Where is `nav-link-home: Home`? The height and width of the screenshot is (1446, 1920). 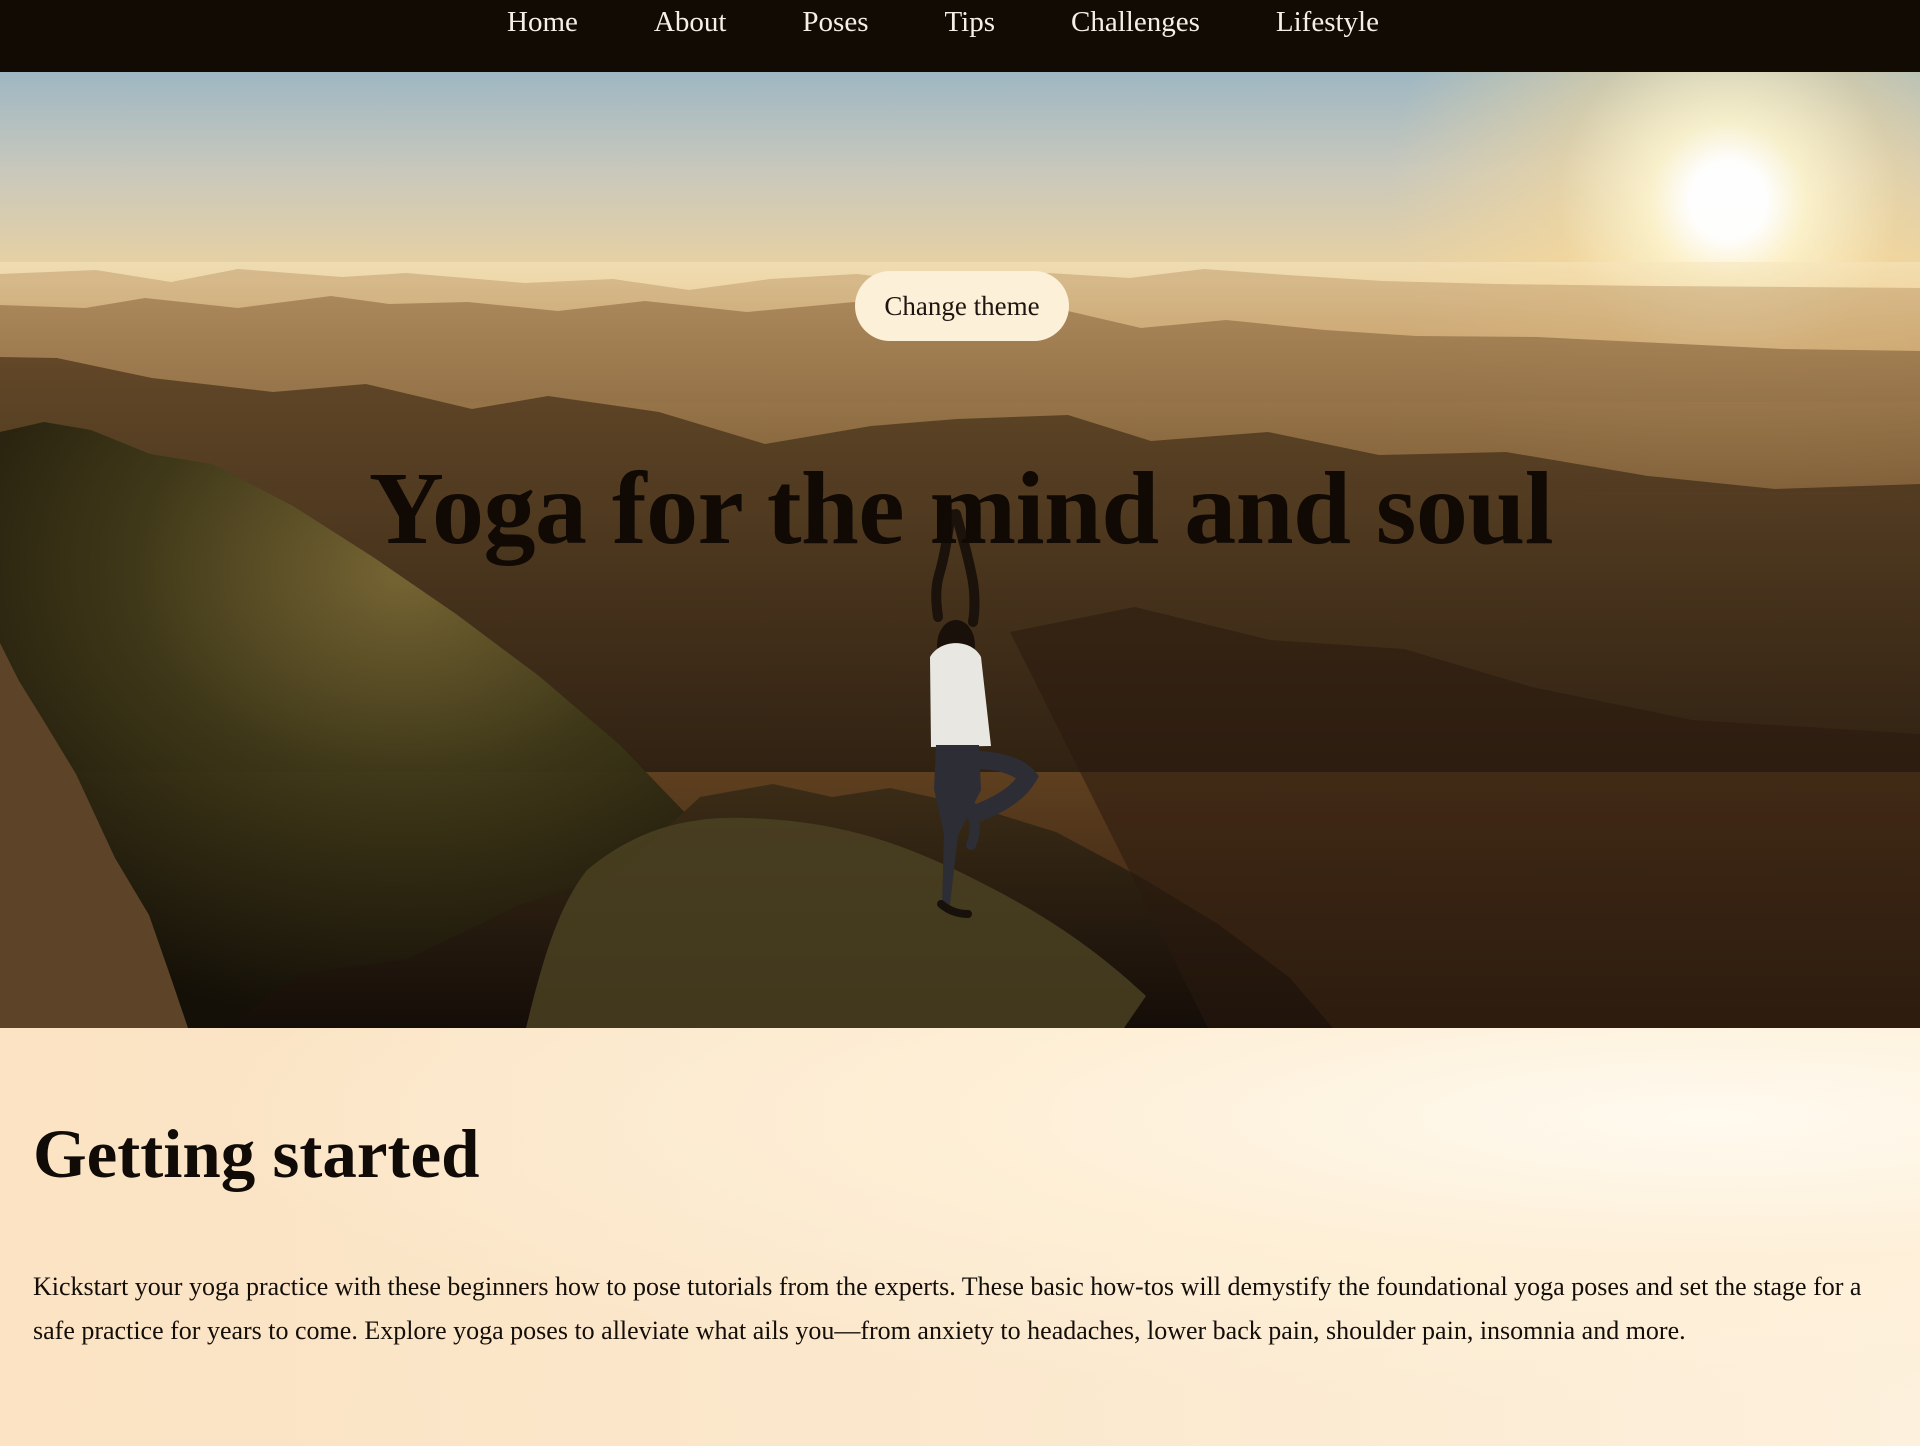 nav-link-home: Home is located at coordinates (542, 22).